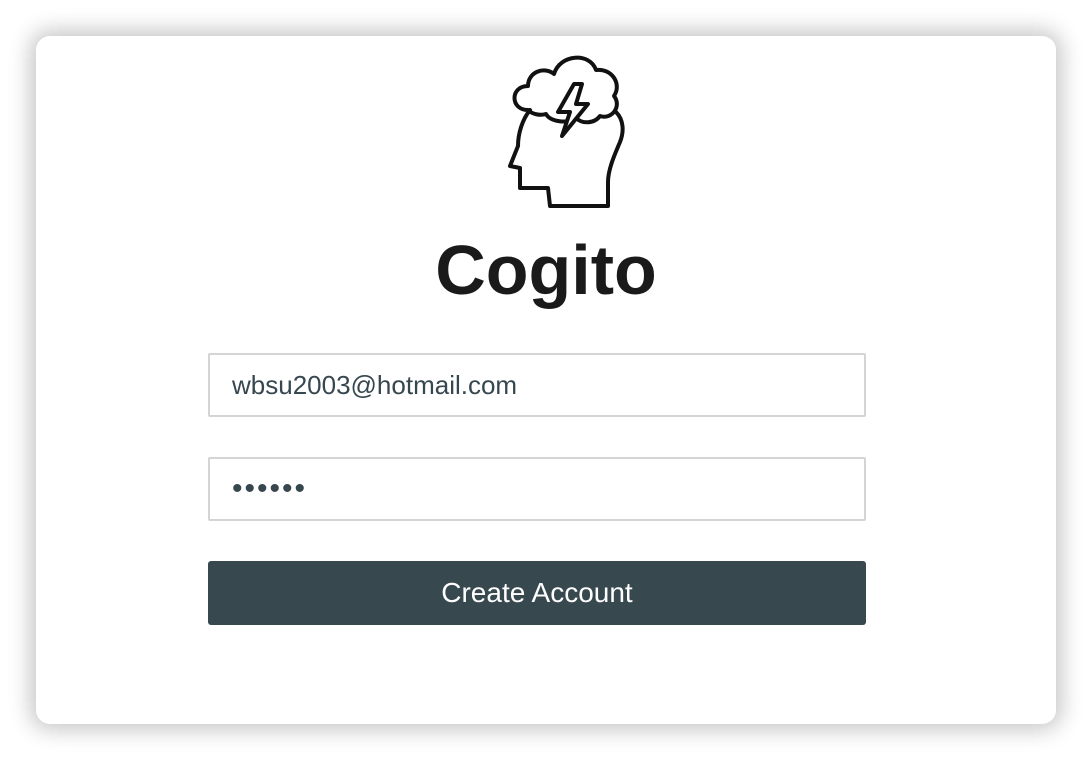 Image resolution: width=1092 pixels, height=760 pixels. I want to click on password-input, so click(537, 489).